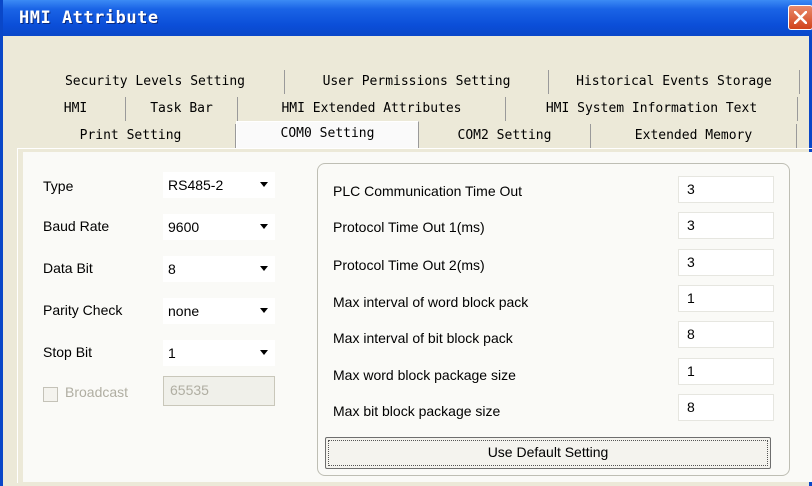 The image size is (812, 486). Describe the element at coordinates (76, 109) in the screenshot. I see `tab-hmi: HMI` at that location.